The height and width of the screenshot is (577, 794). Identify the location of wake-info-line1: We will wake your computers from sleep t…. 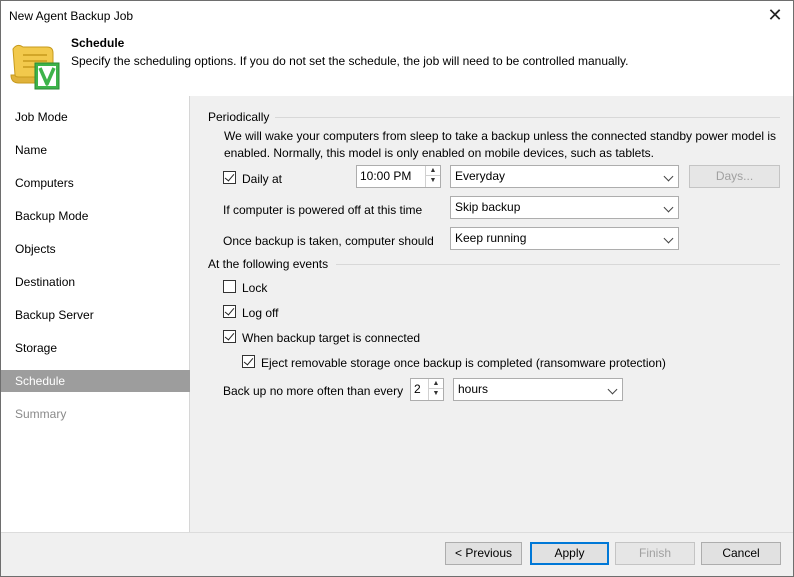
(500, 136).